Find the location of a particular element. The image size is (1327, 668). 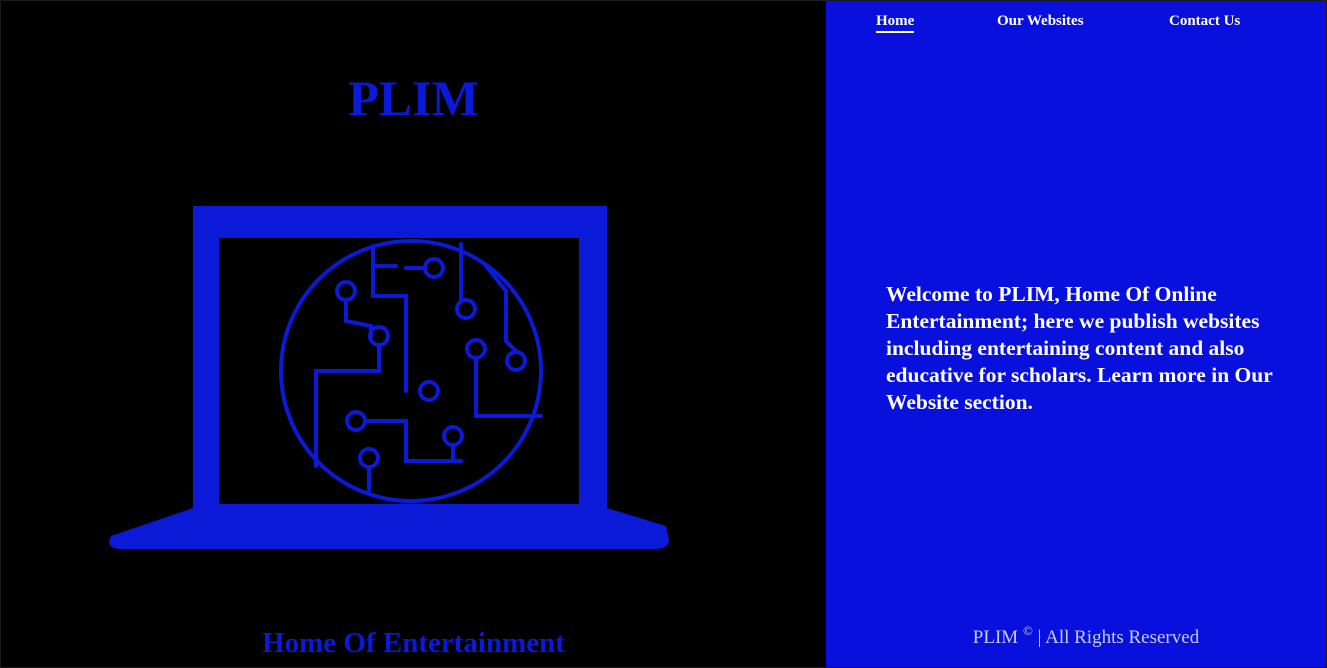

tagline: Home Of Entertainment is located at coordinates (413, 643).